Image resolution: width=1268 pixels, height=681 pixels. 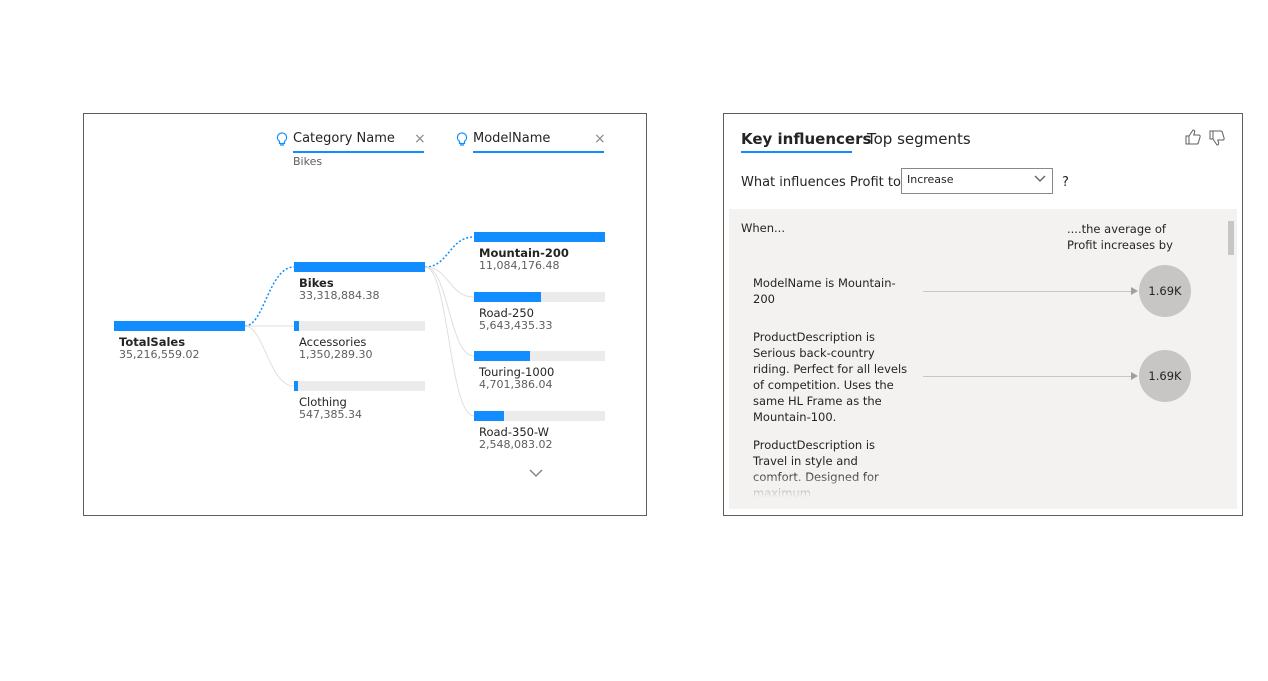 I want to click on node-label: TotalSales, so click(x=152, y=342).